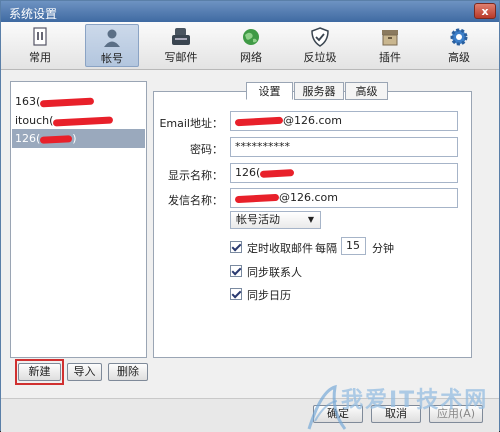  Describe the element at coordinates (181, 36) in the screenshot. I see `compose-icon` at that location.